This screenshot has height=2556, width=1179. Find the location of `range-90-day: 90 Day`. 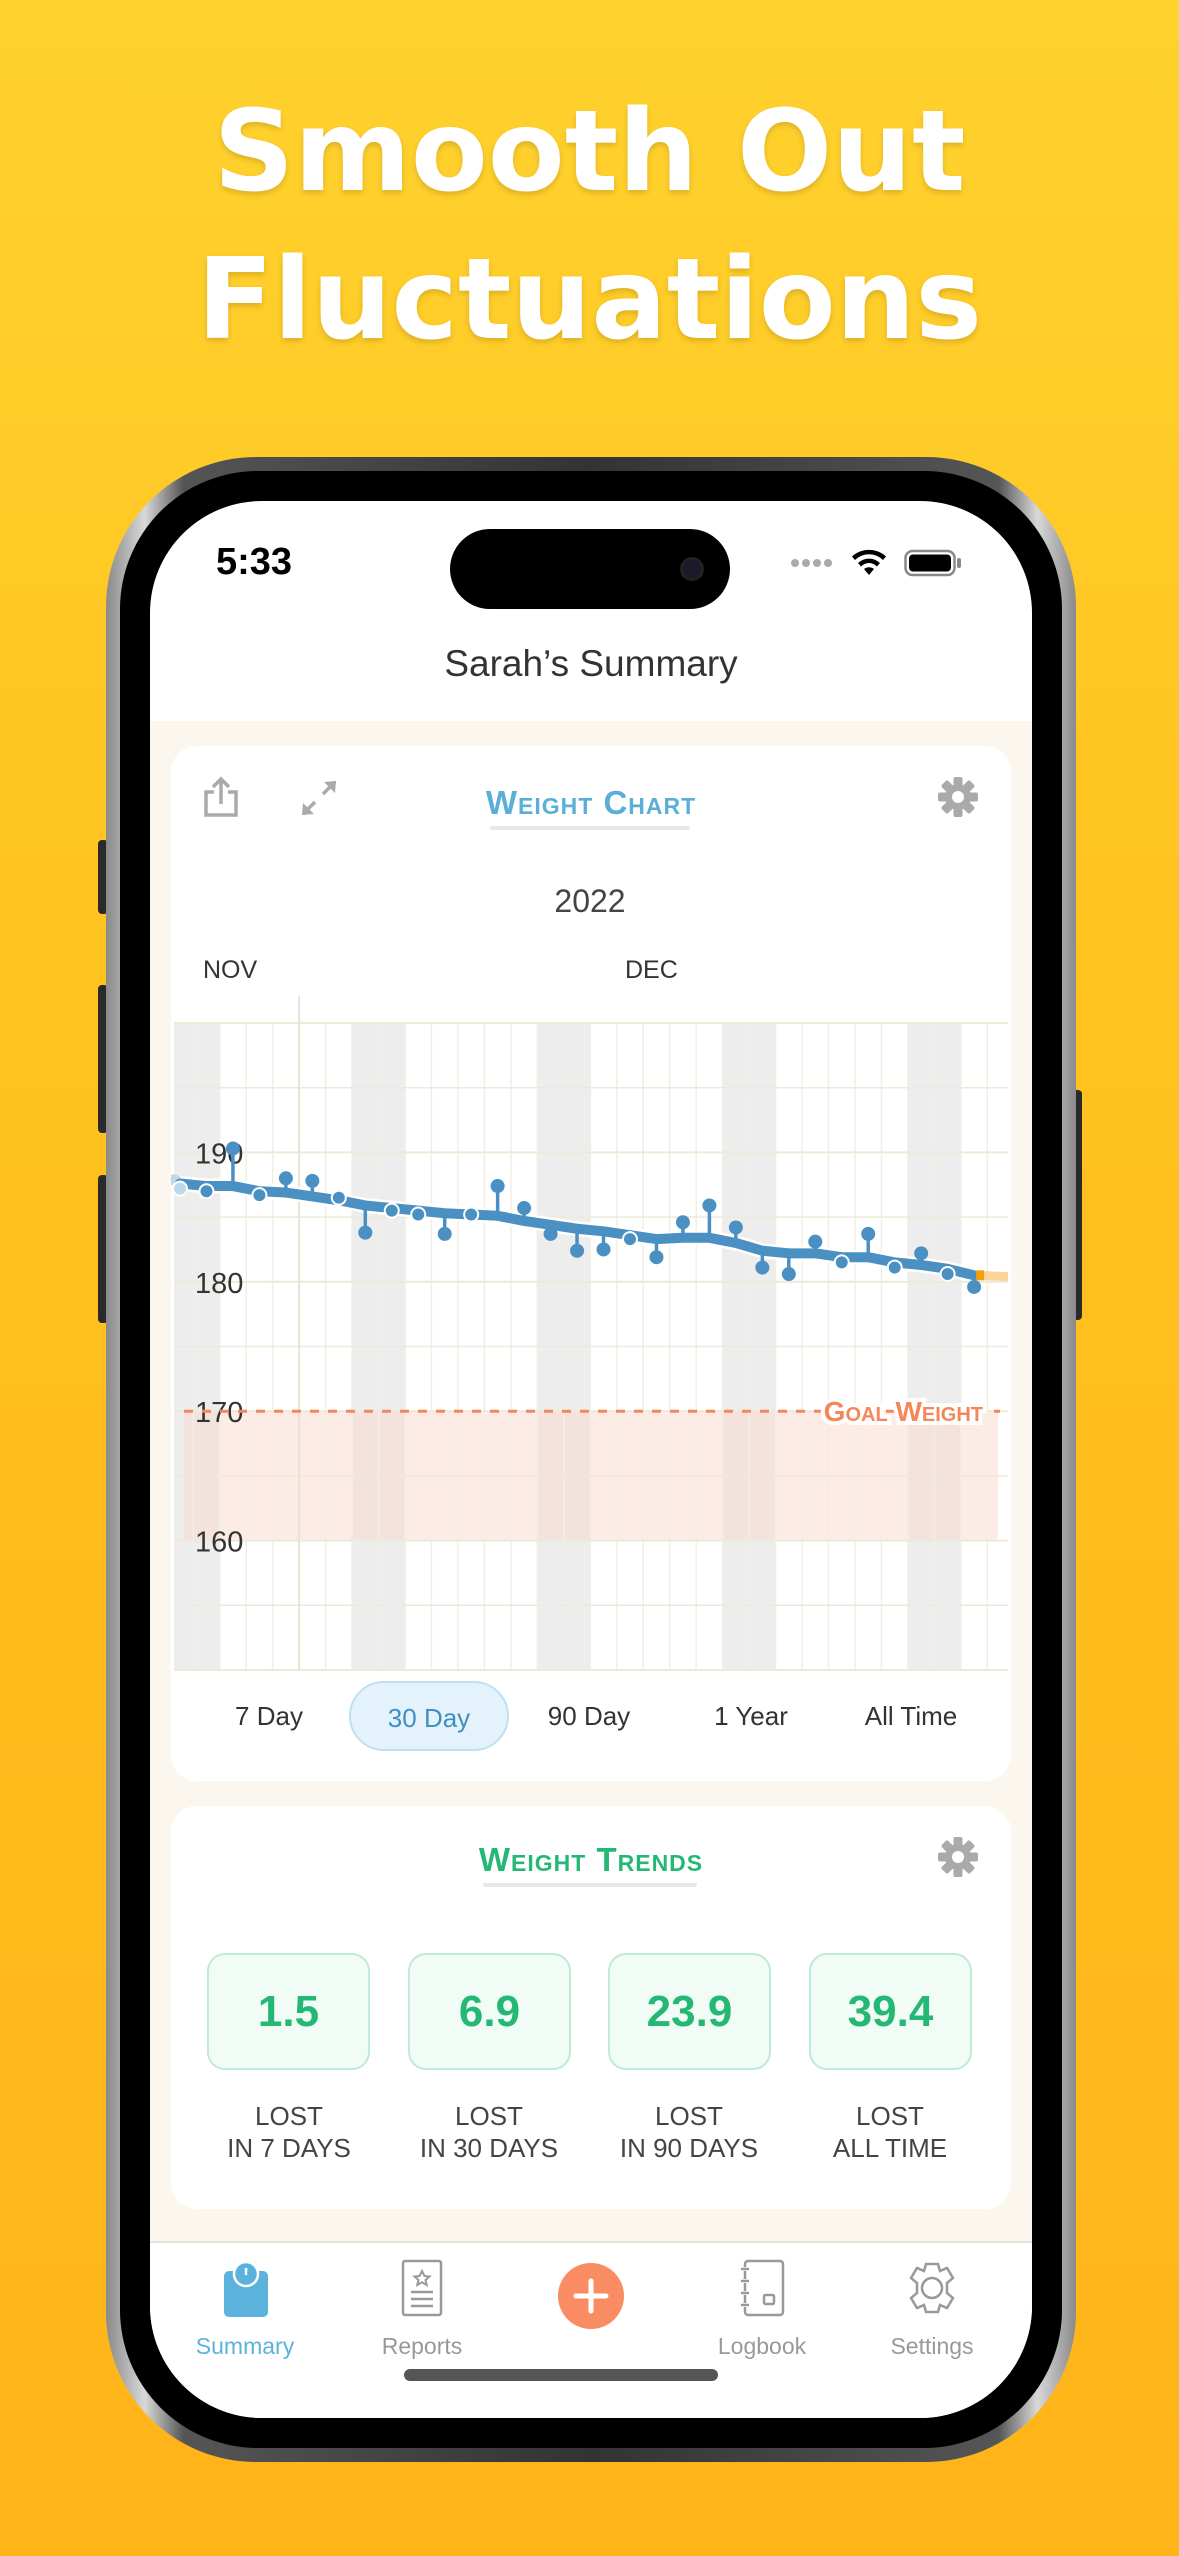

range-90-day: 90 Day is located at coordinates (589, 1716).